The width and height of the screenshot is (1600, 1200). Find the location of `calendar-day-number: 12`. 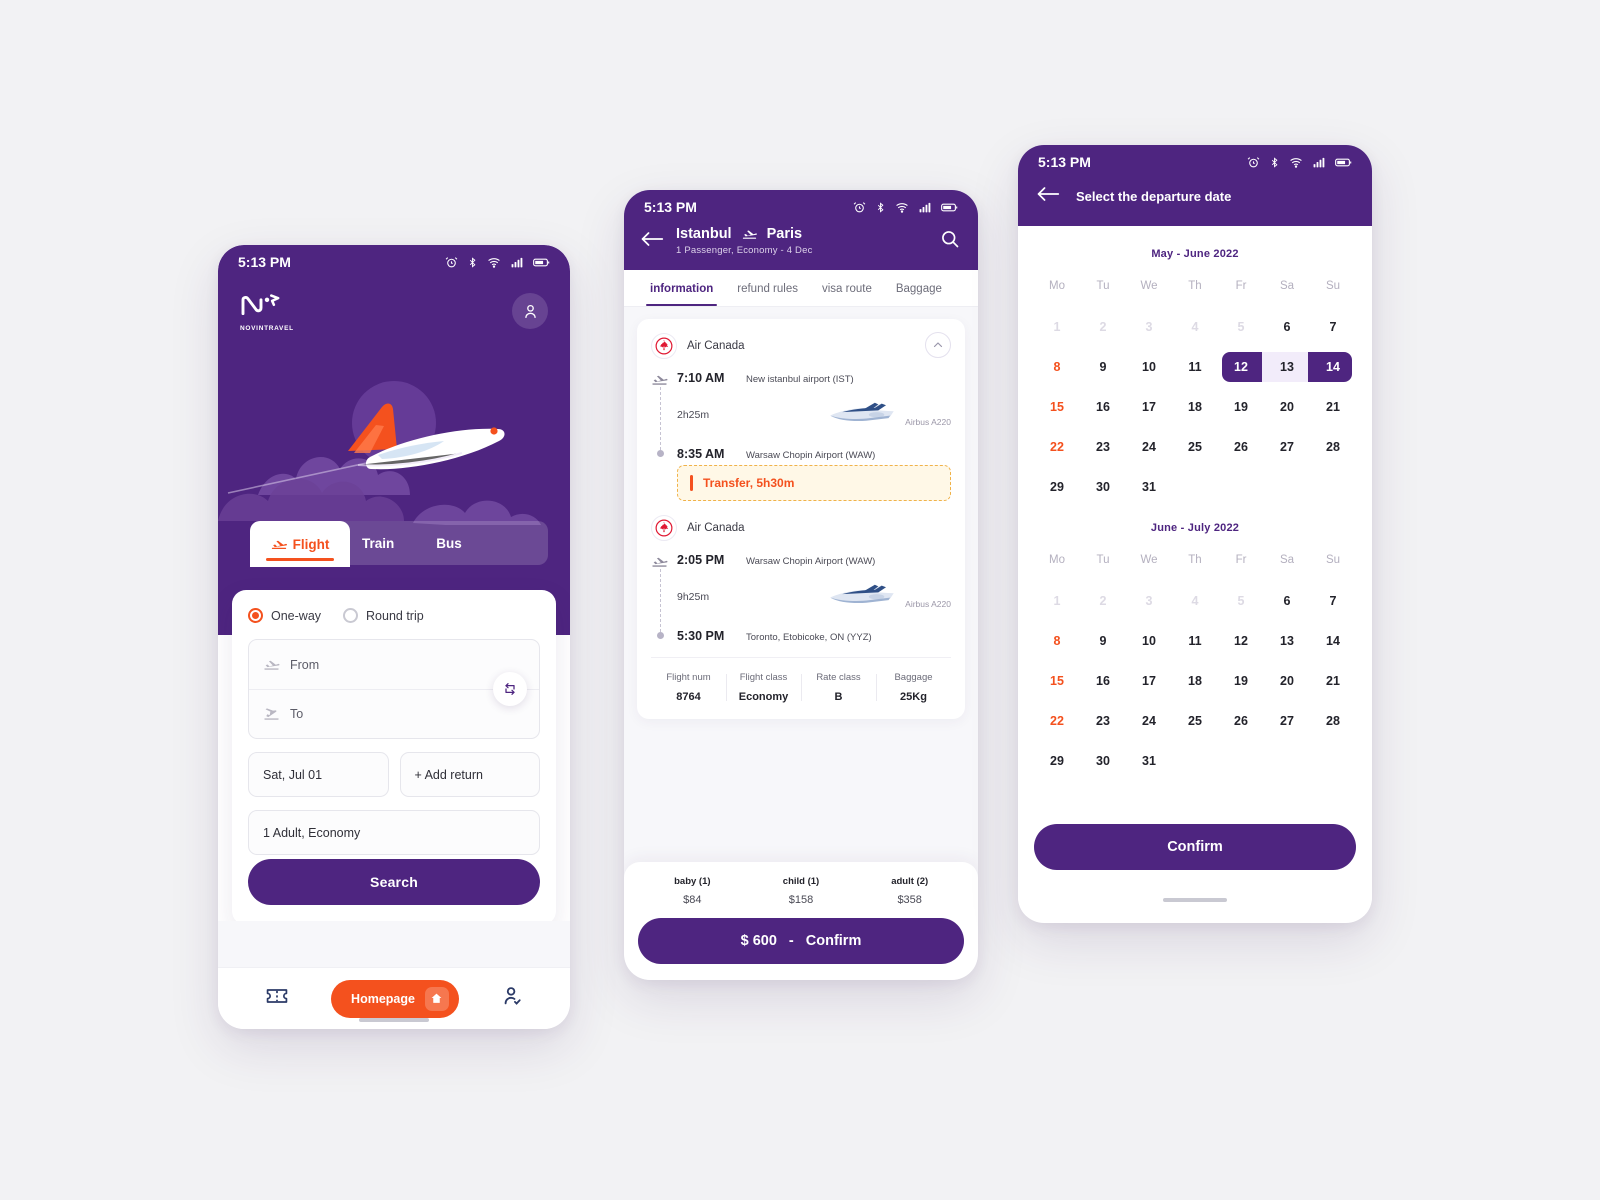

calendar-day-number: 12 is located at coordinates (1241, 641).